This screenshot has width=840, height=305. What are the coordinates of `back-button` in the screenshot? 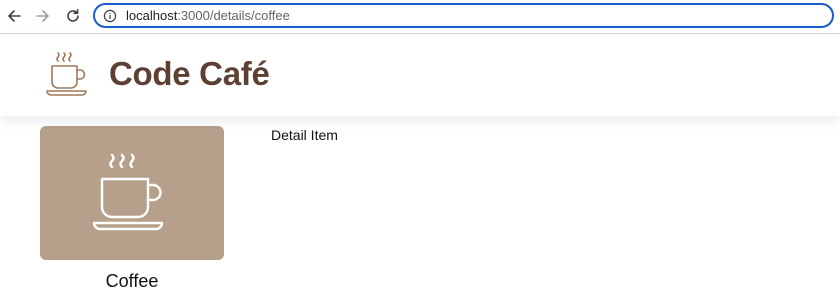 It's located at (14, 16).